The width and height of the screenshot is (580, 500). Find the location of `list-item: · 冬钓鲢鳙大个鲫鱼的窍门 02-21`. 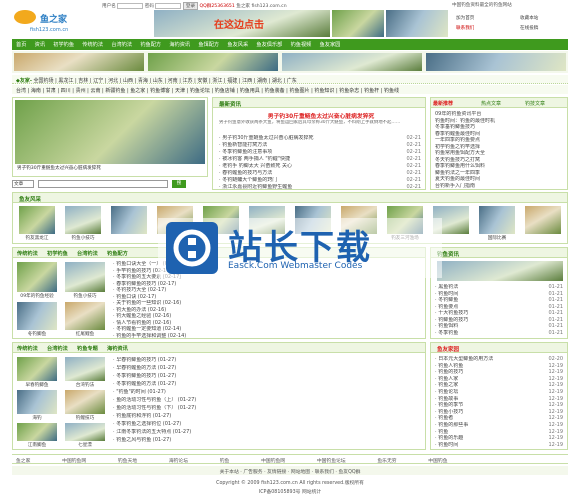

list-item: · 冬钓鲢鳙大个鲫鱼的窍门 02-21 is located at coordinates (321, 180).